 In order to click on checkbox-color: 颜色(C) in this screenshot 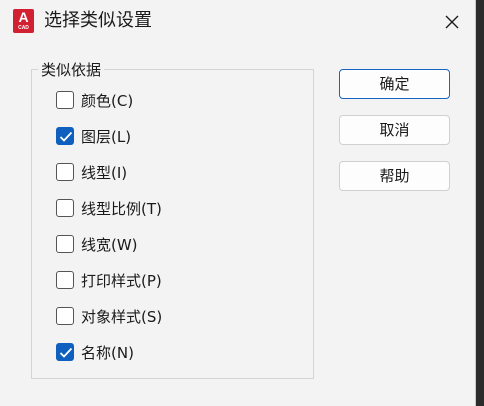, I will do `click(156, 101)`.